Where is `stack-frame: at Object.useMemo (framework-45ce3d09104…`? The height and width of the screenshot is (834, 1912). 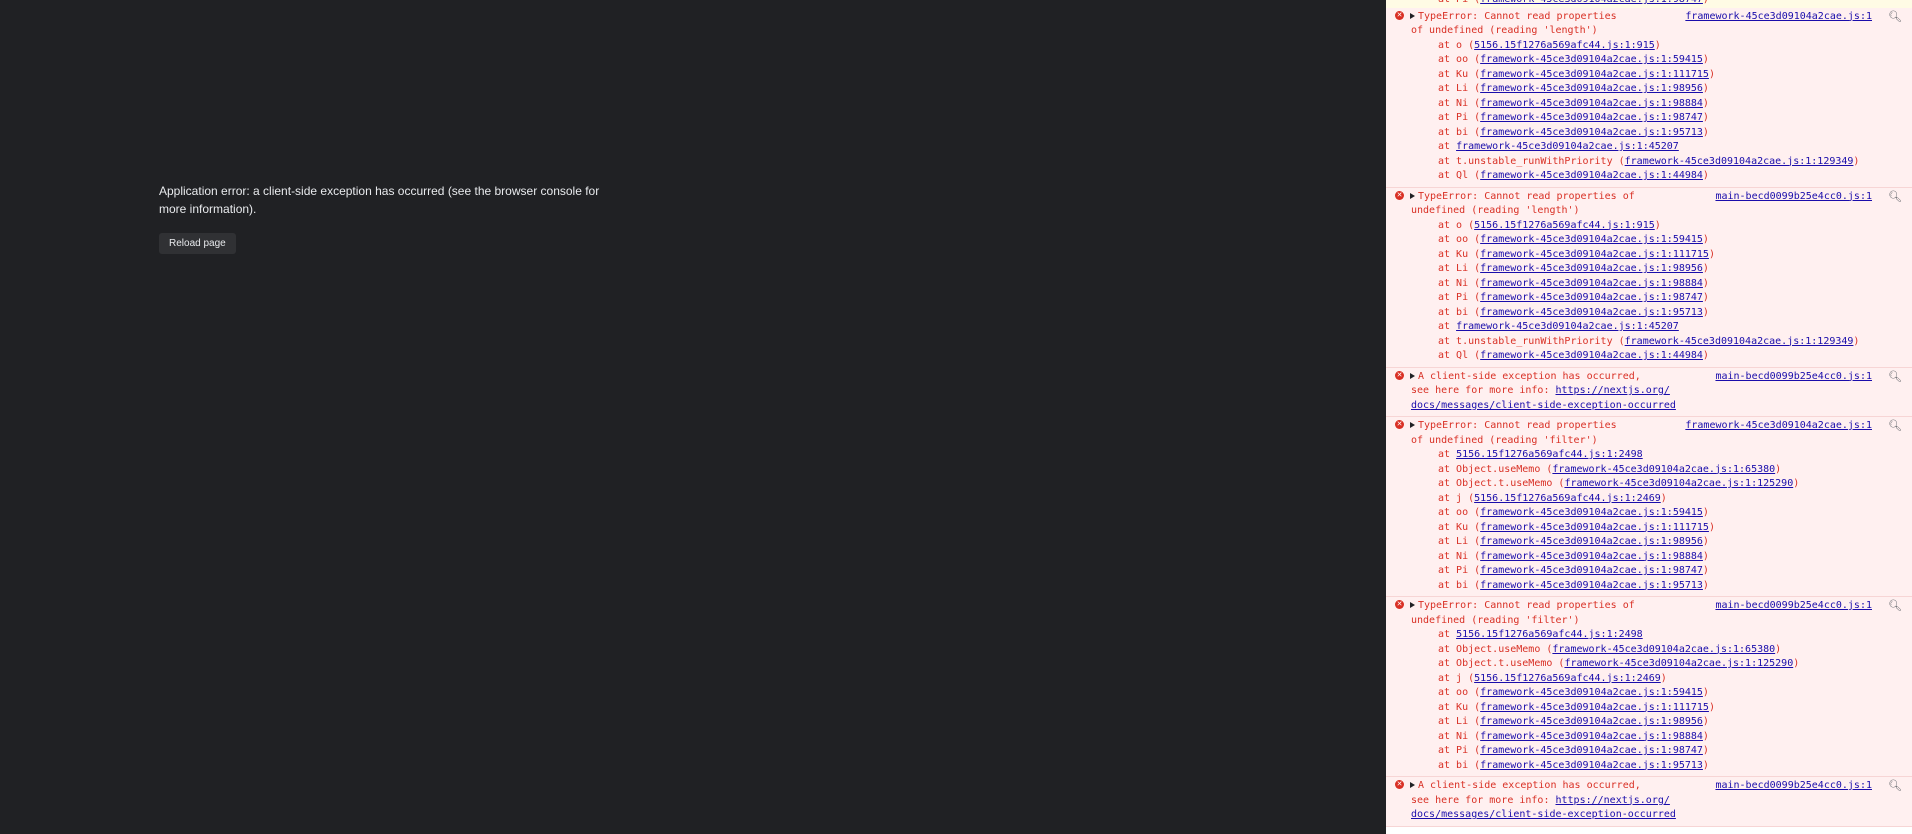
stack-frame: at Object.useMemo (framework-45ce3d09104… is located at coordinates (1610, 469).